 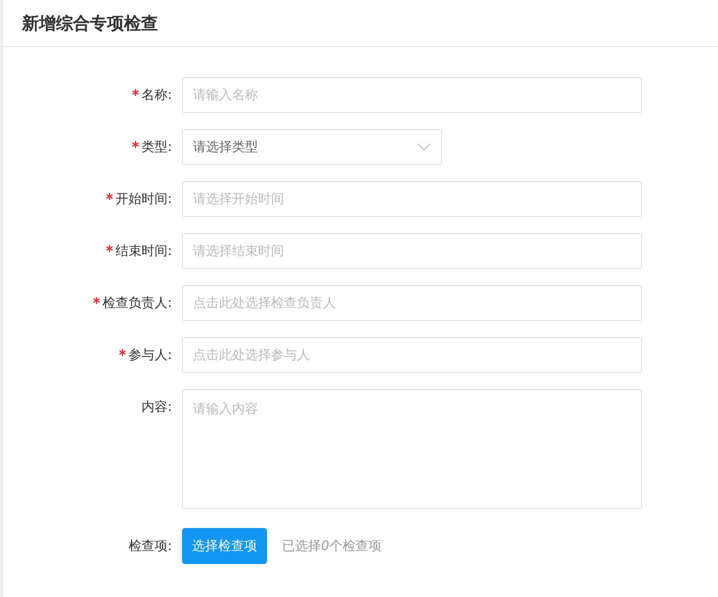 What do you see at coordinates (312, 147) in the screenshot?
I see `type-select: 请选择类型` at bounding box center [312, 147].